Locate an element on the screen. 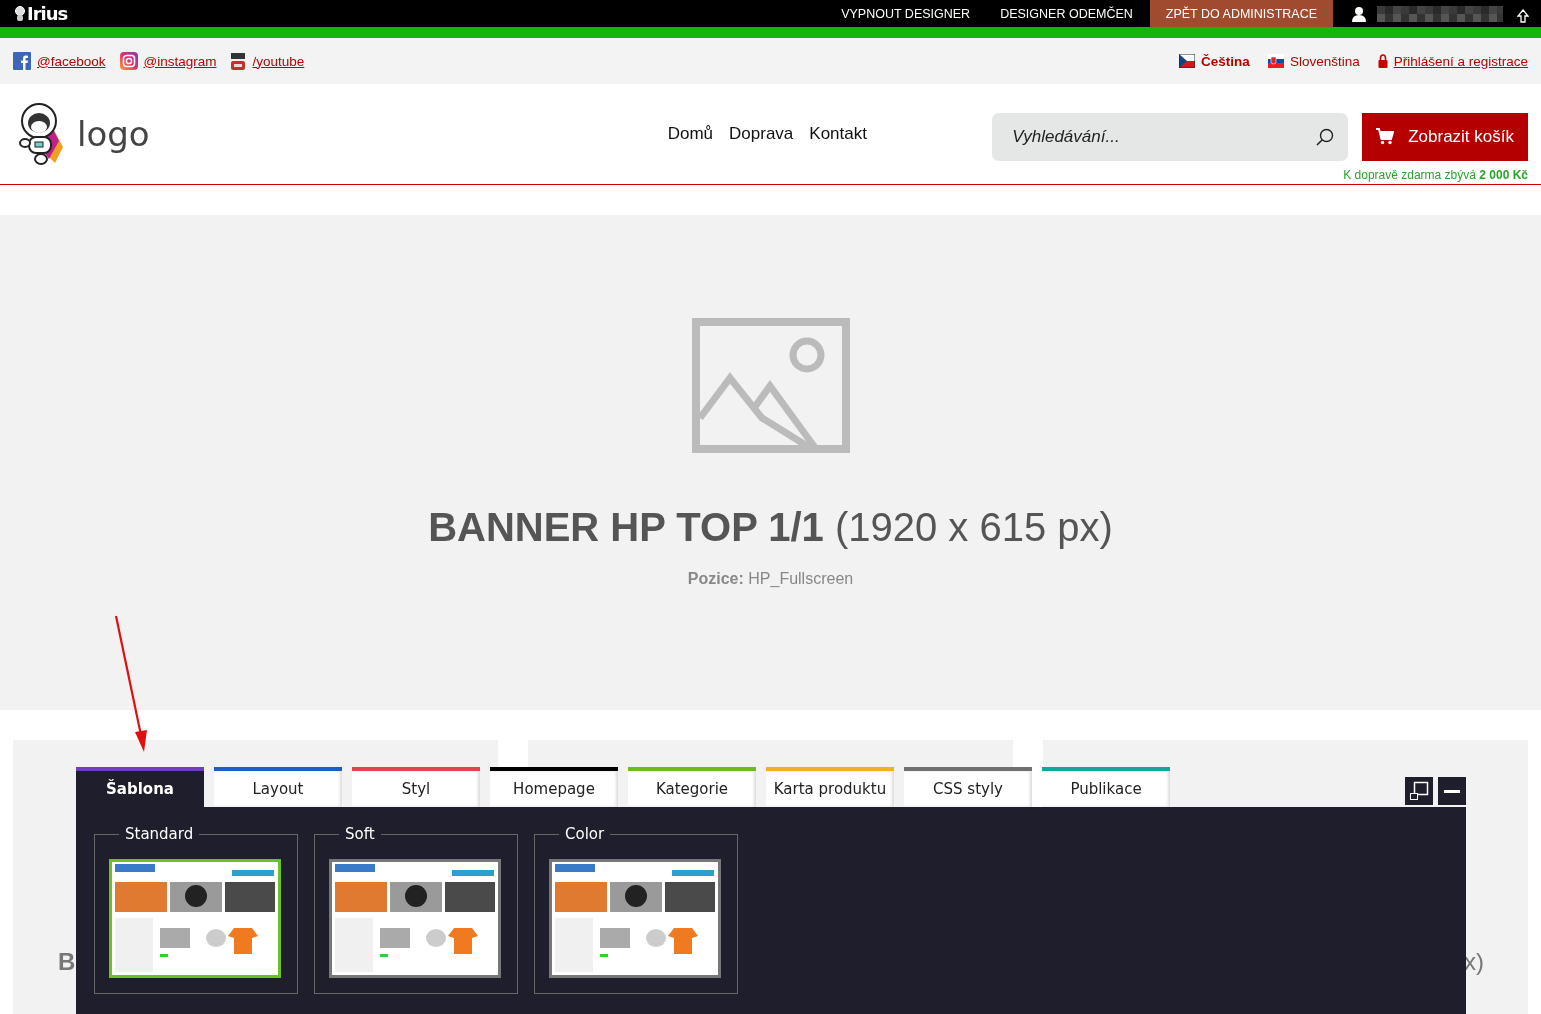 Image resolution: width=1541 pixels, height=1014 pixels. restore-window-icon is located at coordinates (1419, 791).